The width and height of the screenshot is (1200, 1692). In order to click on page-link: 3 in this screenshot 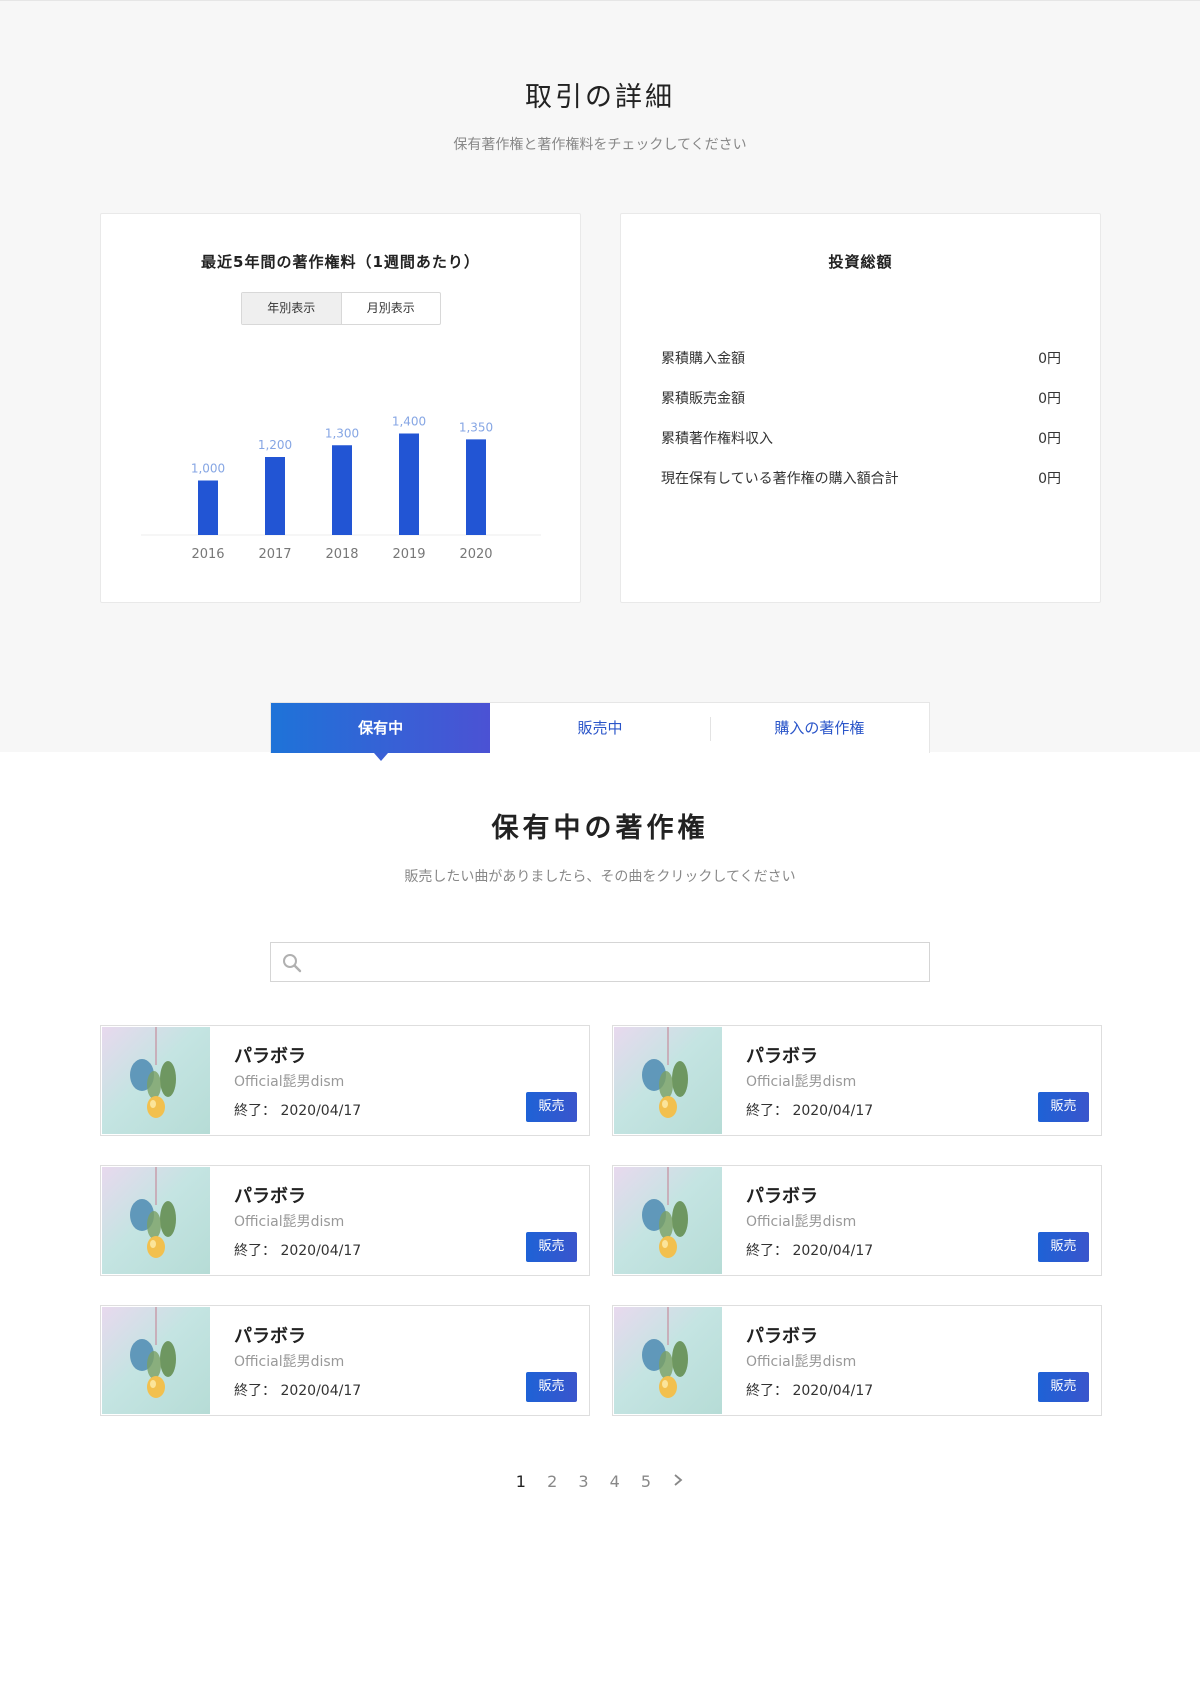, I will do `click(583, 1481)`.